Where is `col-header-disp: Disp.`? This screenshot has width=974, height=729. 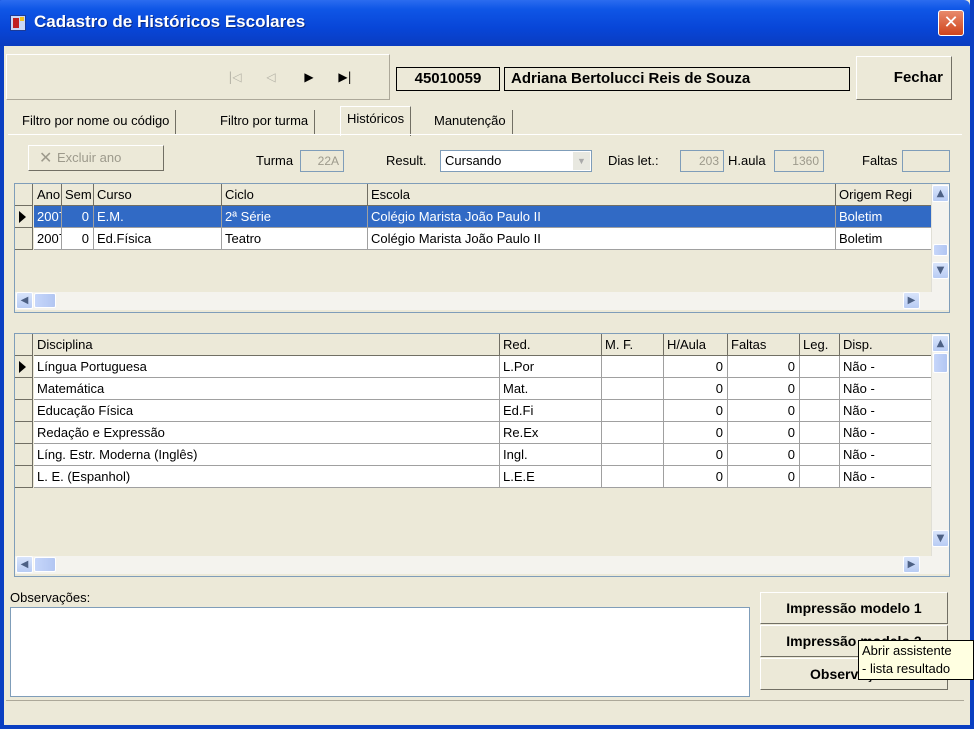 col-header-disp: Disp. is located at coordinates (886, 345).